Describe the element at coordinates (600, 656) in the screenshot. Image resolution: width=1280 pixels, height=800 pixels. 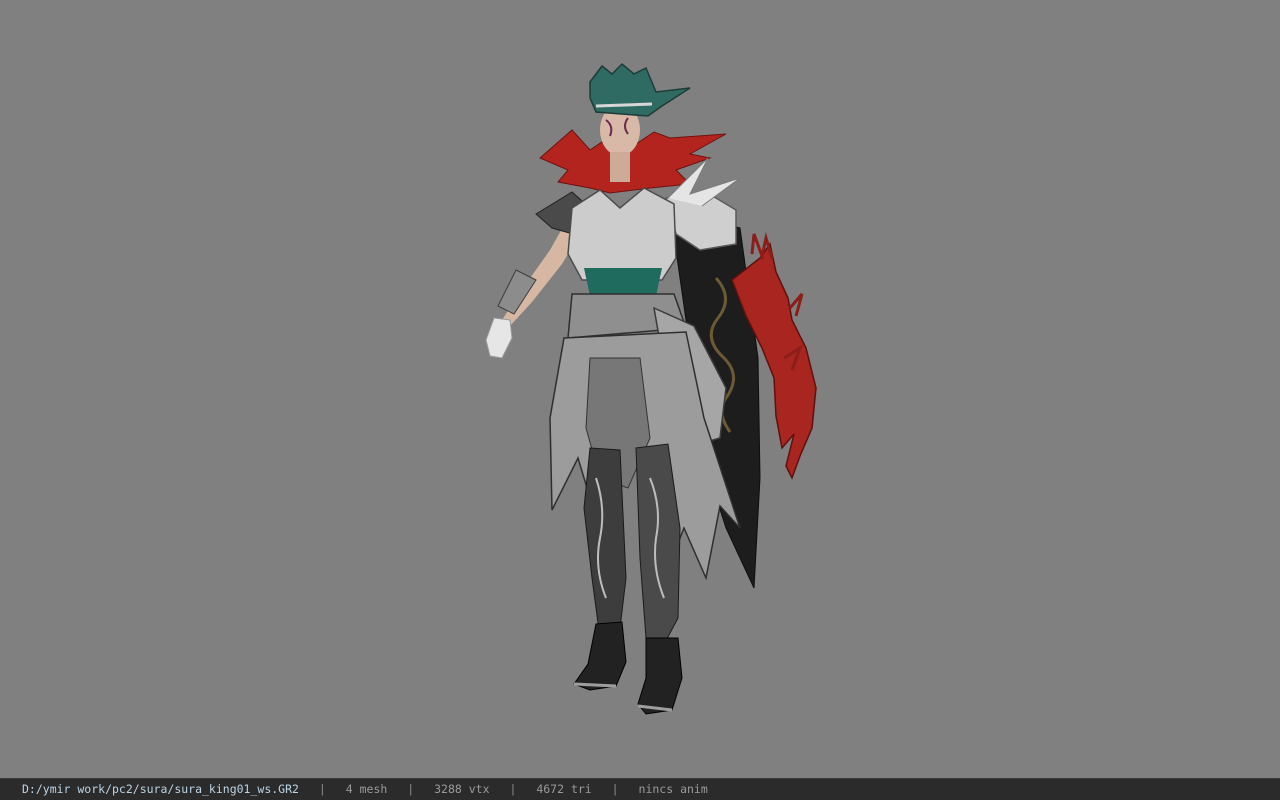
I see `left-boot` at that location.